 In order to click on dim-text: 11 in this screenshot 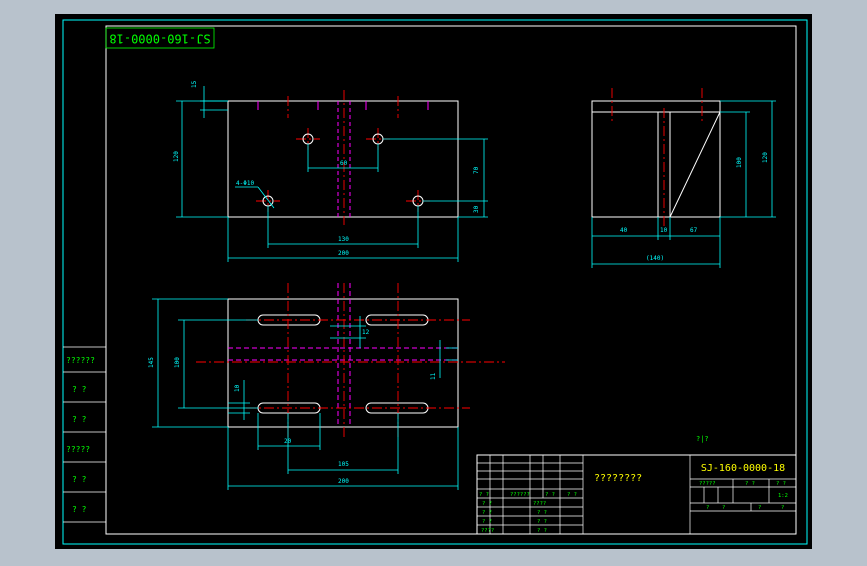, I will do `click(433, 376)`.